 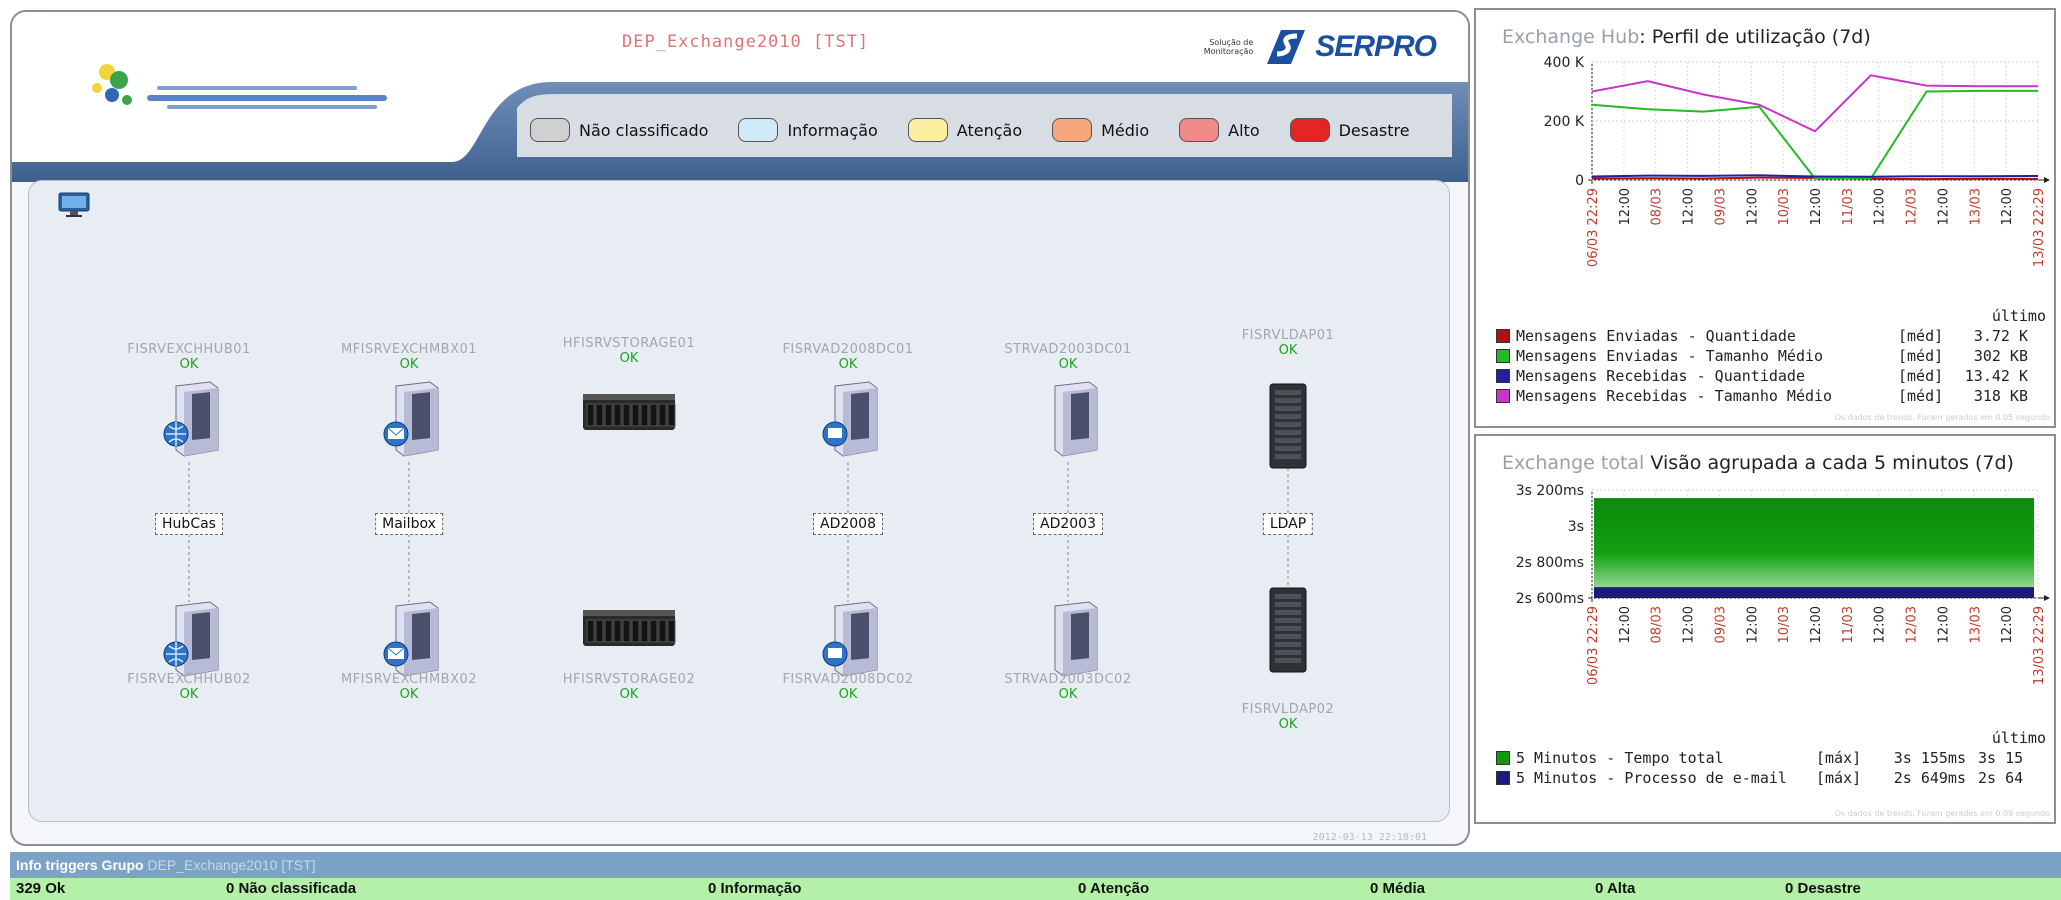 I want to click on legend-name: 5 Minutos - Processo de e-mail, so click(x=1651, y=778).